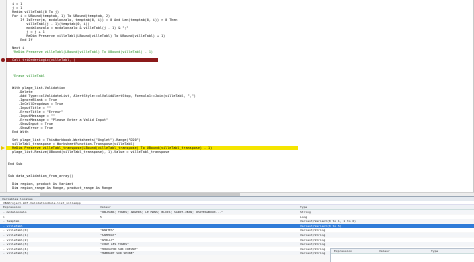 This screenshot has height=262, width=474. I want to click on locals-row: - villeTabl(0) "NANTES" Variant/String, so click(237, 230).